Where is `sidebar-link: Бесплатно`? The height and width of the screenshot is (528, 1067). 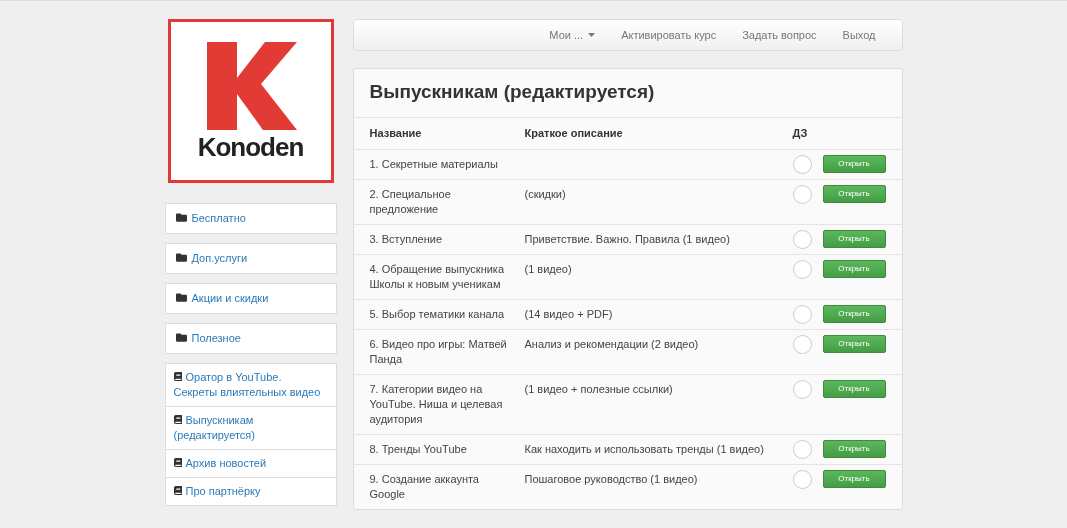
sidebar-link: Бесплатно is located at coordinates (250, 218).